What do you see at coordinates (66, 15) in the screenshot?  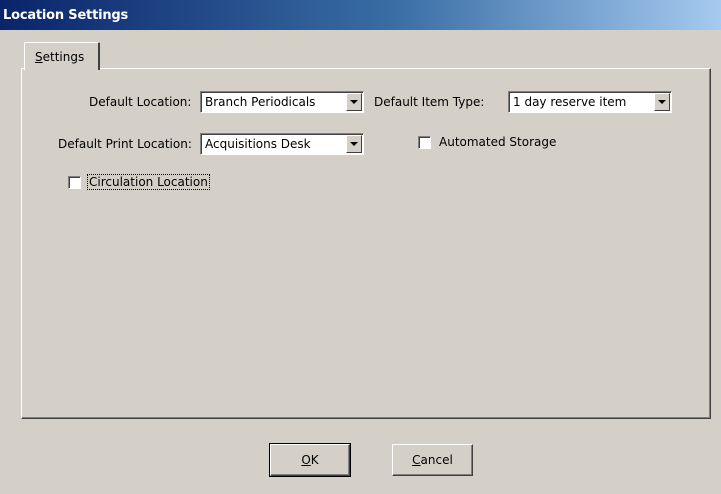 I see `window-title: Location Settings` at bounding box center [66, 15].